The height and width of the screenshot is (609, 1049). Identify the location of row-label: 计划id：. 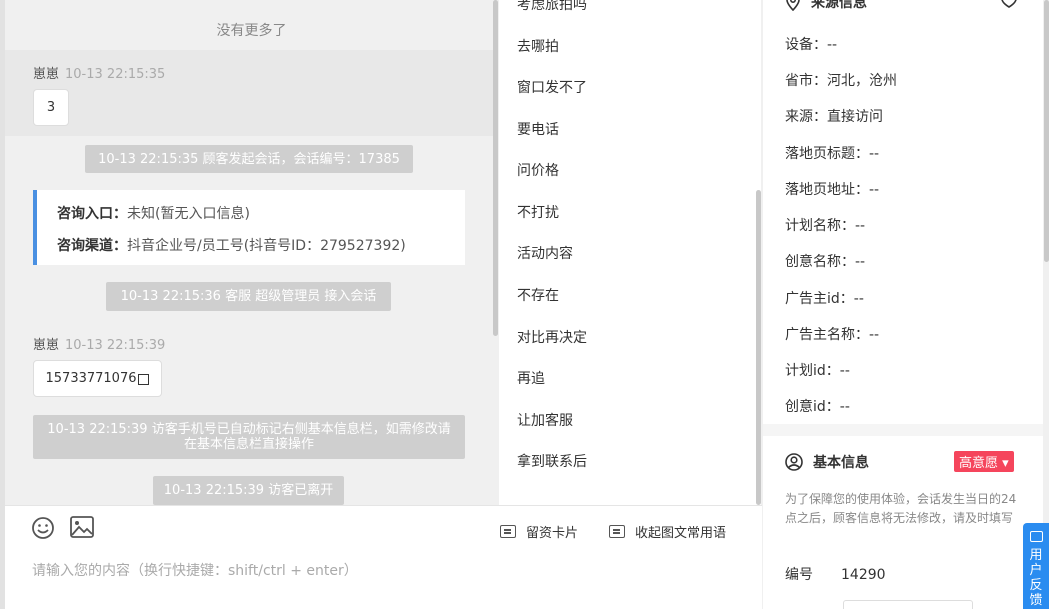
(812, 371).